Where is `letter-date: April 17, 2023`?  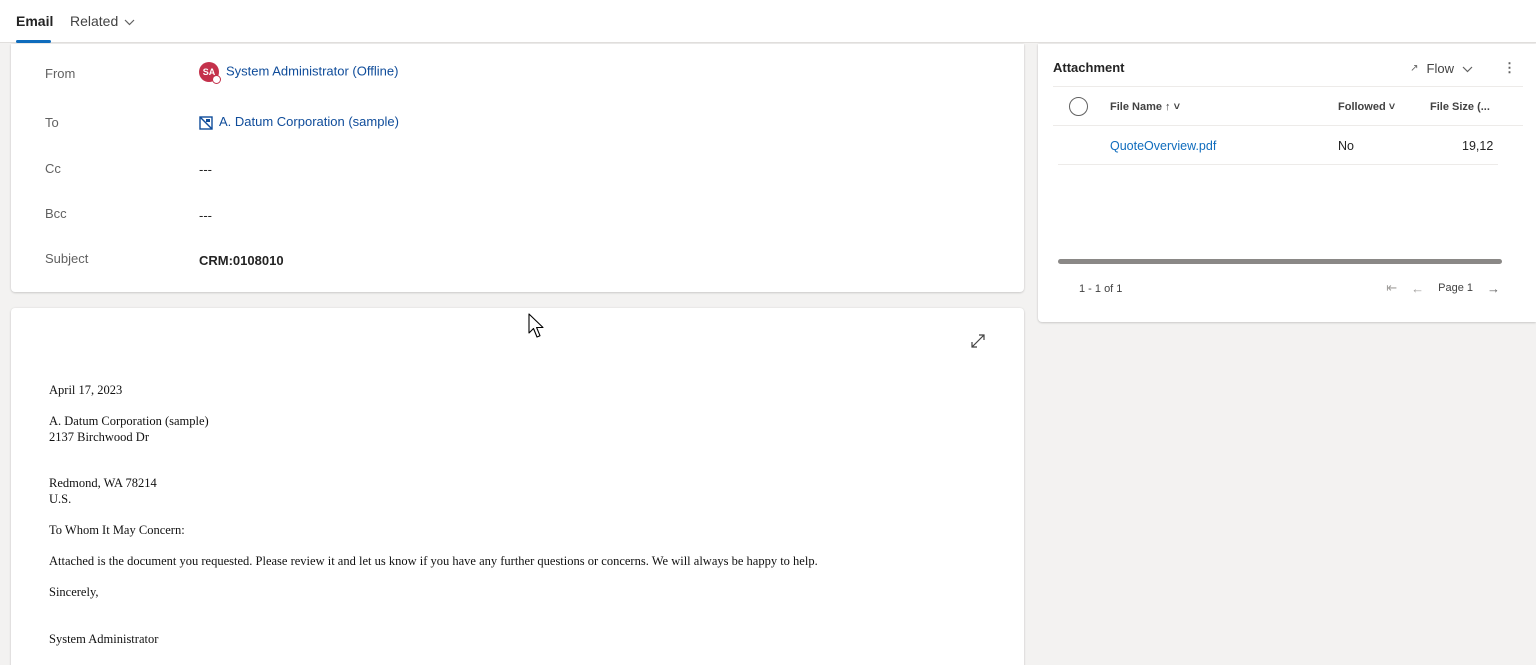 letter-date: April 17, 2023 is located at coordinates (86, 390).